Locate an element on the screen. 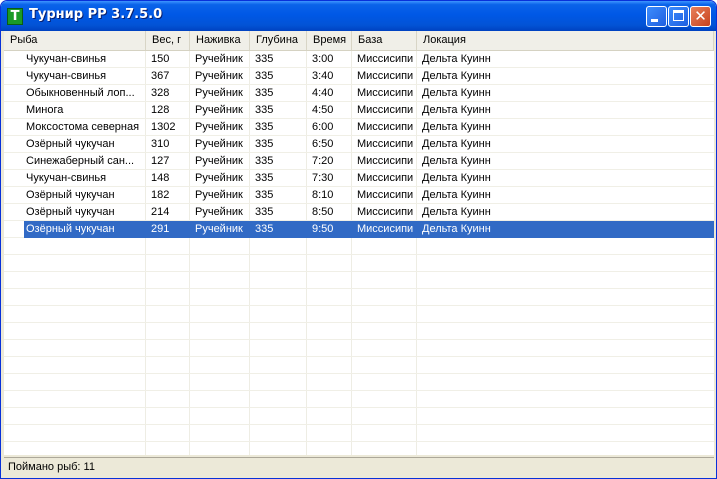  maximize-button is located at coordinates (678, 16).